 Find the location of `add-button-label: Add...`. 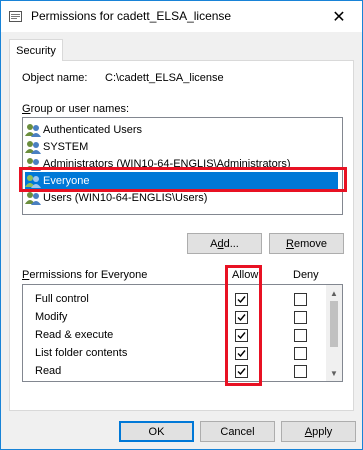

add-button-label: Add... is located at coordinates (224, 243).